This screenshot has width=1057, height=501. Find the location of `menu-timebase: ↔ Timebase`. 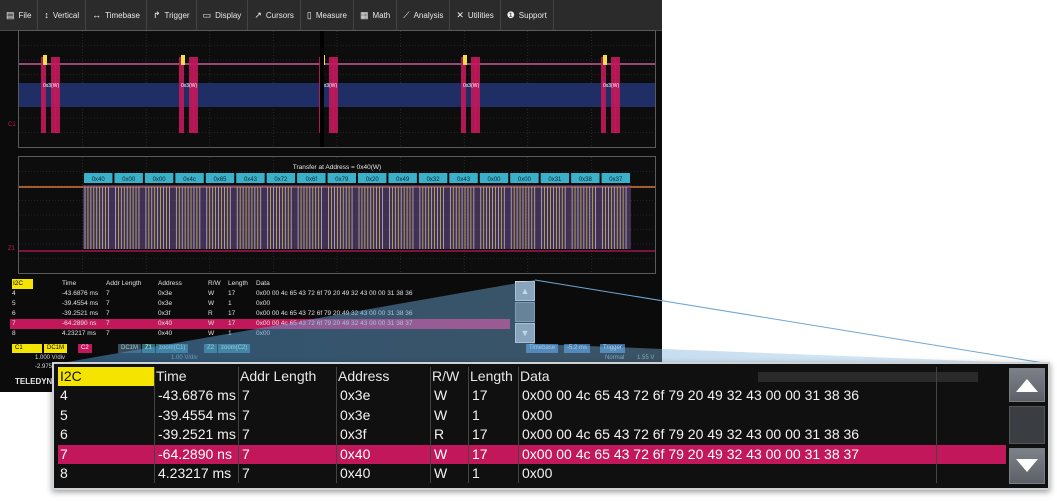

menu-timebase: ↔ Timebase is located at coordinates (116, 15).